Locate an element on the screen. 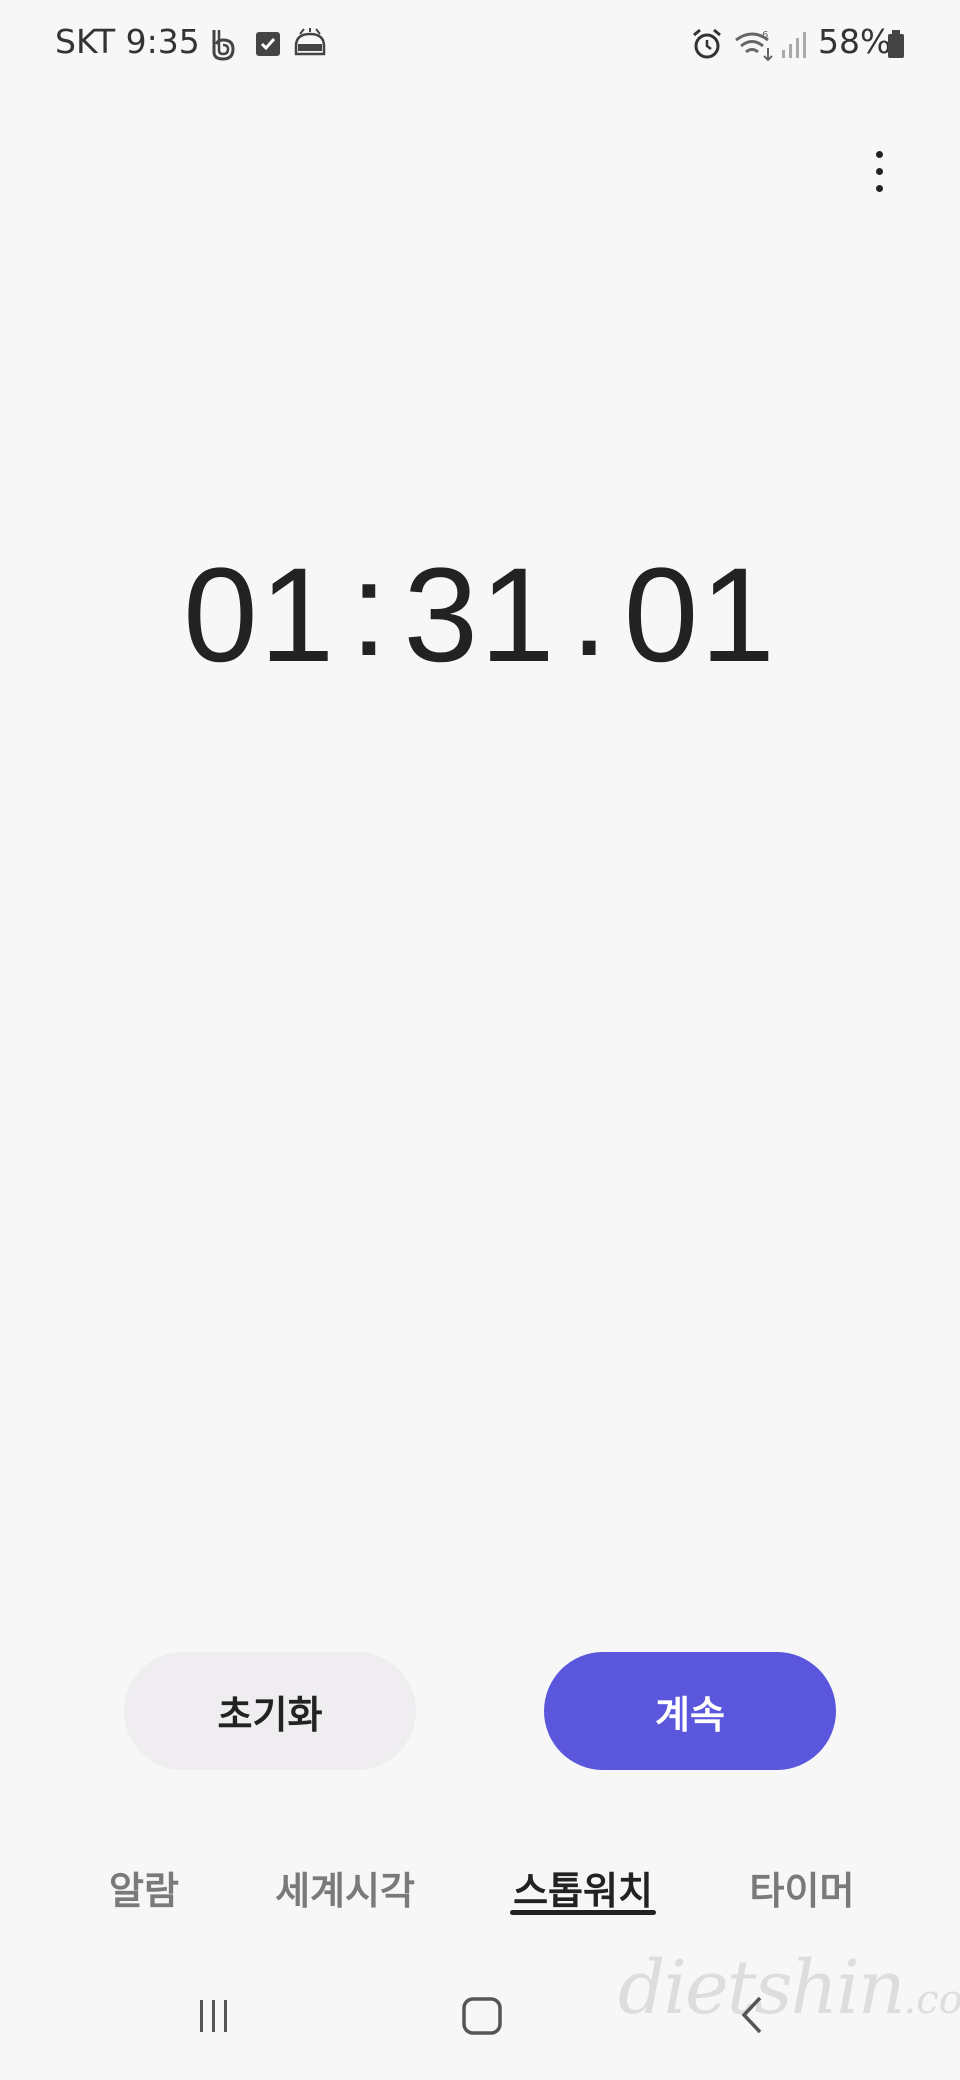  more-vert-icon is located at coordinates (879, 154).